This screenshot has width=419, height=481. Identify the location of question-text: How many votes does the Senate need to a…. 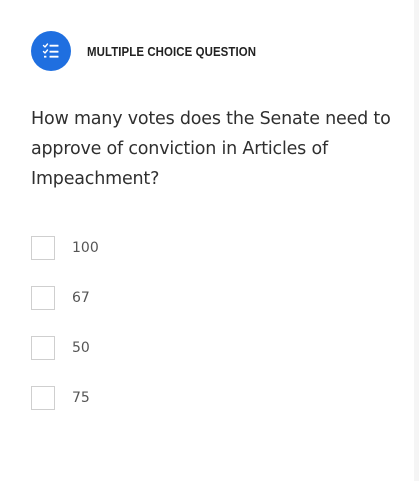
(211, 149).